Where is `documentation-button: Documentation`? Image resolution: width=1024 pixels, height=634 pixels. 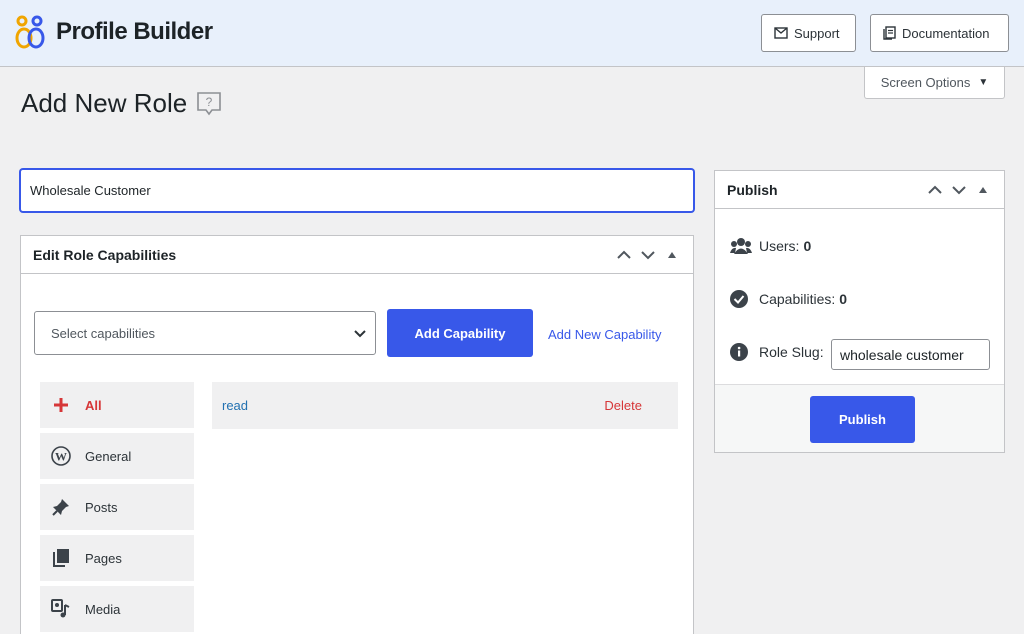
documentation-button: Documentation is located at coordinates (939, 33).